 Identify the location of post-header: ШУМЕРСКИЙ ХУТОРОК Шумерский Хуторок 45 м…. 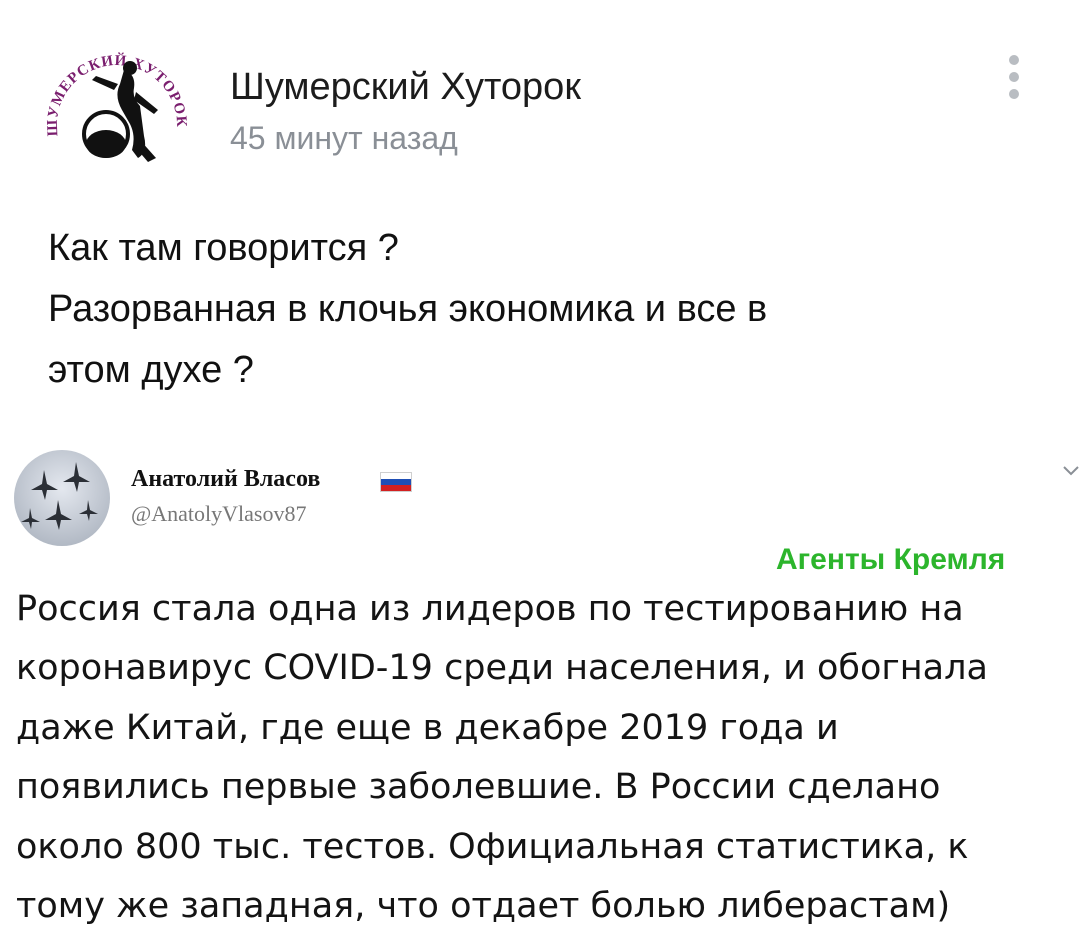
(544, 105).